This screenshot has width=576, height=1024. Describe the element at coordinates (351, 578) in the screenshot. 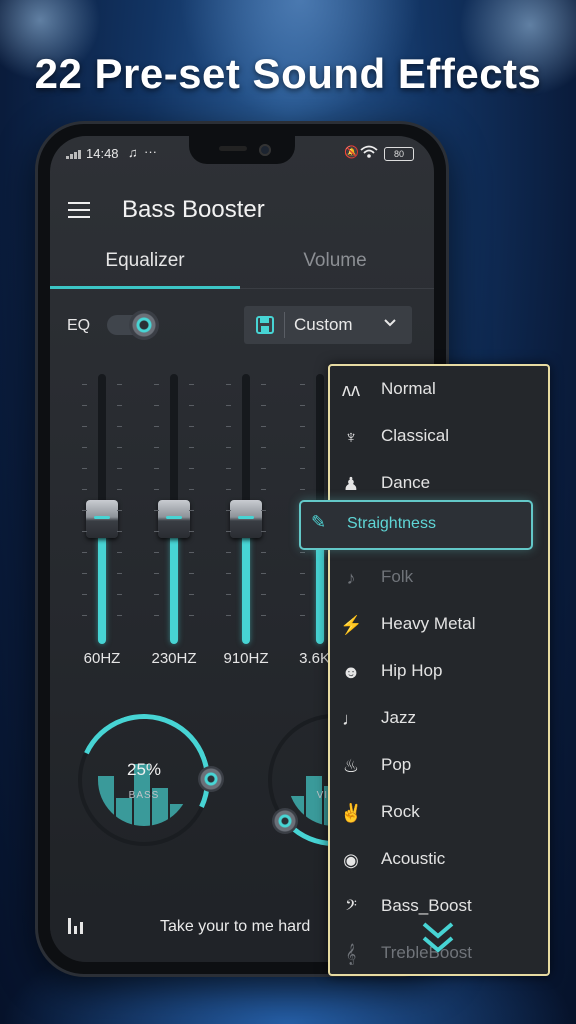

I see `folk-guitar-icon: ♪` at that location.